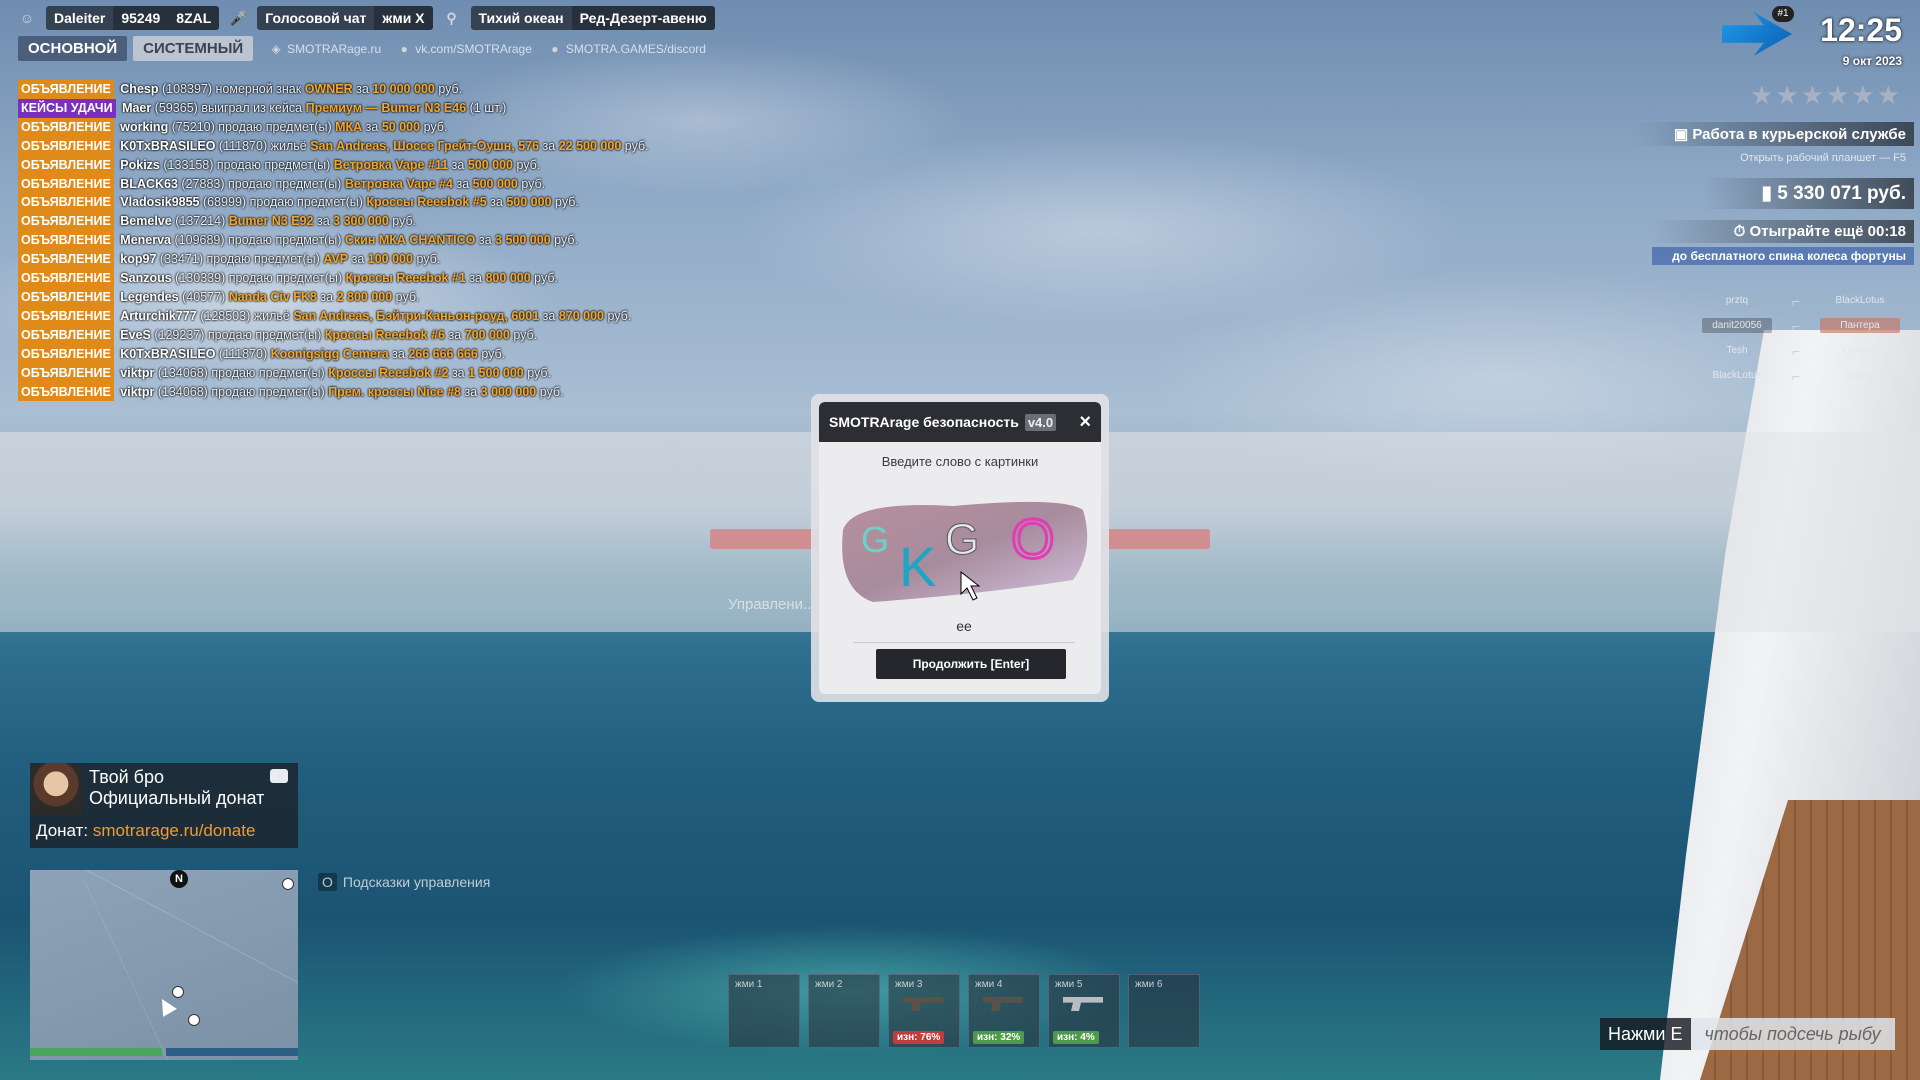  I want to click on chat-author-id: (137214), so click(200, 221).